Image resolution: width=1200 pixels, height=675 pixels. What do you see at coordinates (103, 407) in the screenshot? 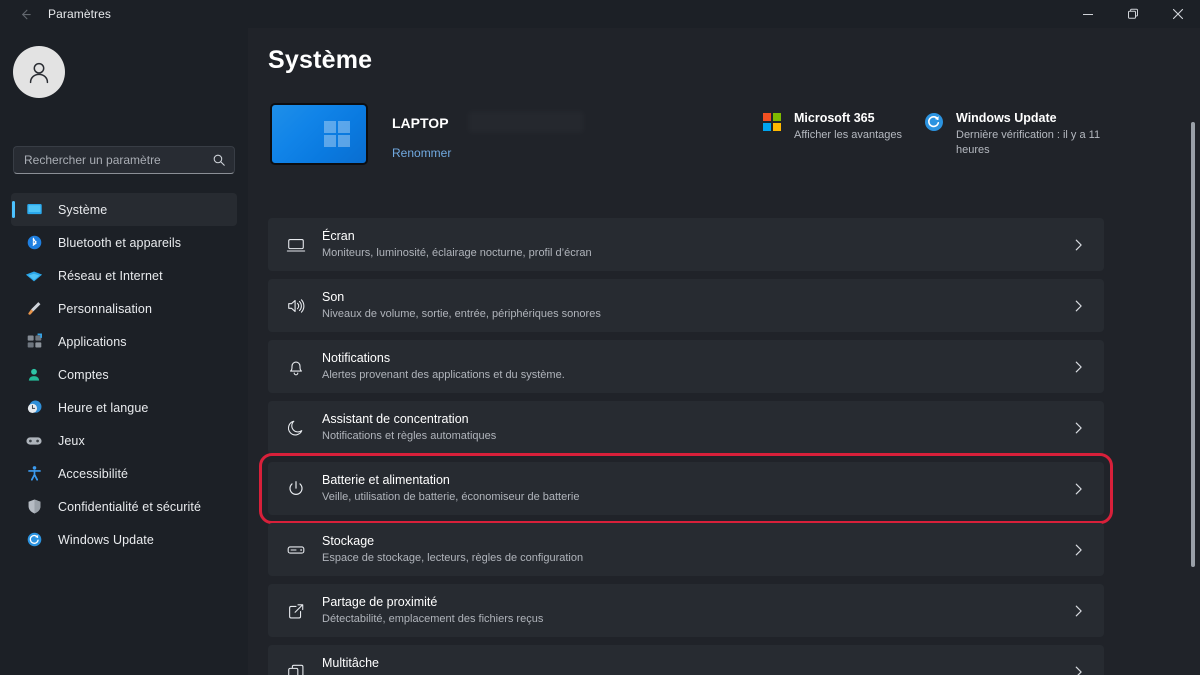
I see `sidebar-item-label: Heure et langue` at bounding box center [103, 407].